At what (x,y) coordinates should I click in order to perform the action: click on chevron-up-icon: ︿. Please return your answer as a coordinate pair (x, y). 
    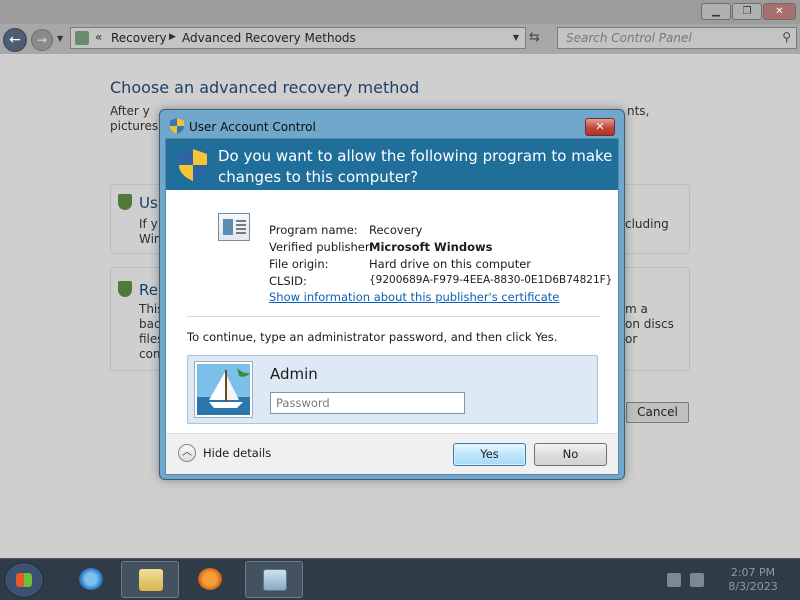
    Looking at the image, I should click on (187, 453).